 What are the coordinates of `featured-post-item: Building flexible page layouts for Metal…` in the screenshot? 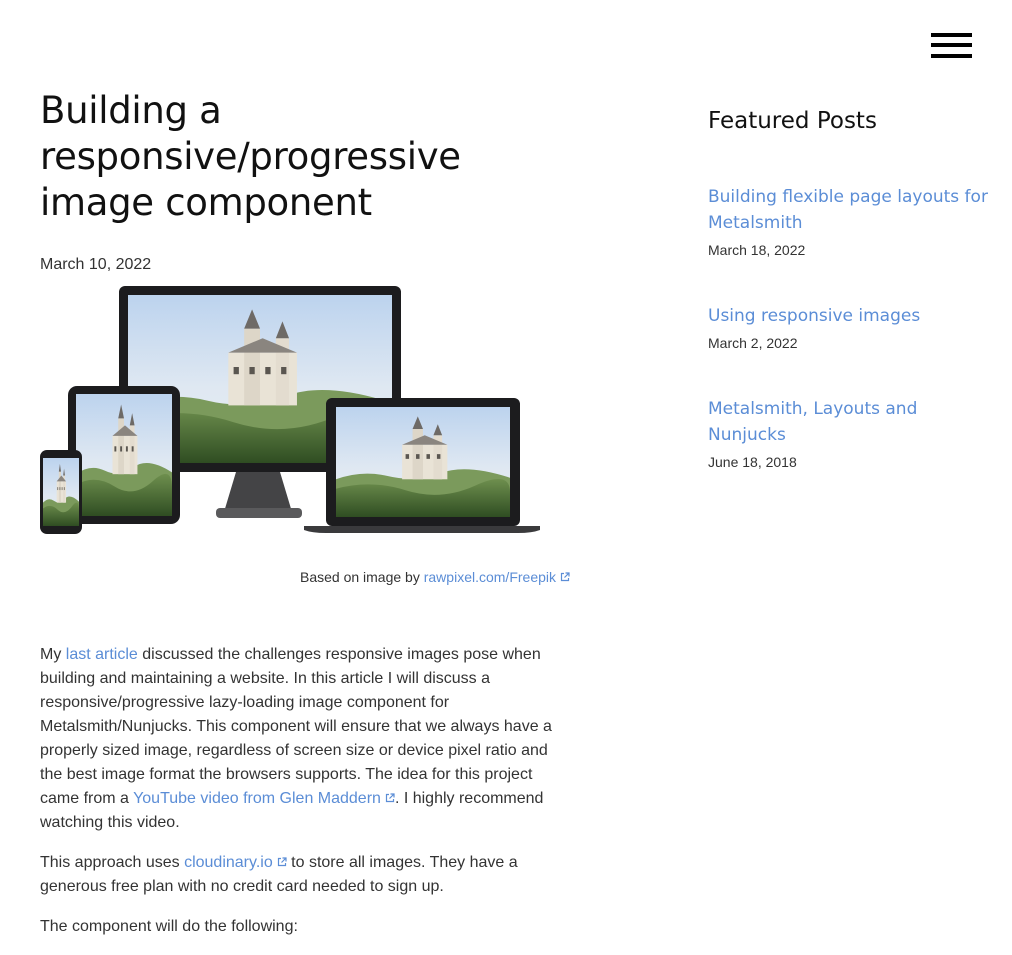 It's located at (853, 221).